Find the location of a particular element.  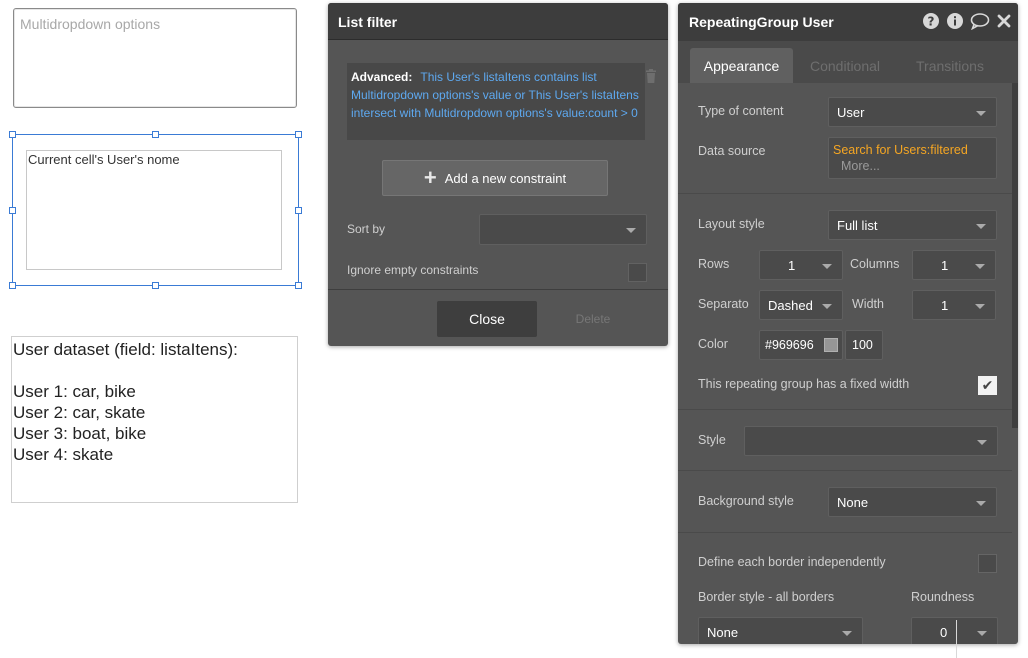

separator-dropdown: Dashed is located at coordinates (801, 305).